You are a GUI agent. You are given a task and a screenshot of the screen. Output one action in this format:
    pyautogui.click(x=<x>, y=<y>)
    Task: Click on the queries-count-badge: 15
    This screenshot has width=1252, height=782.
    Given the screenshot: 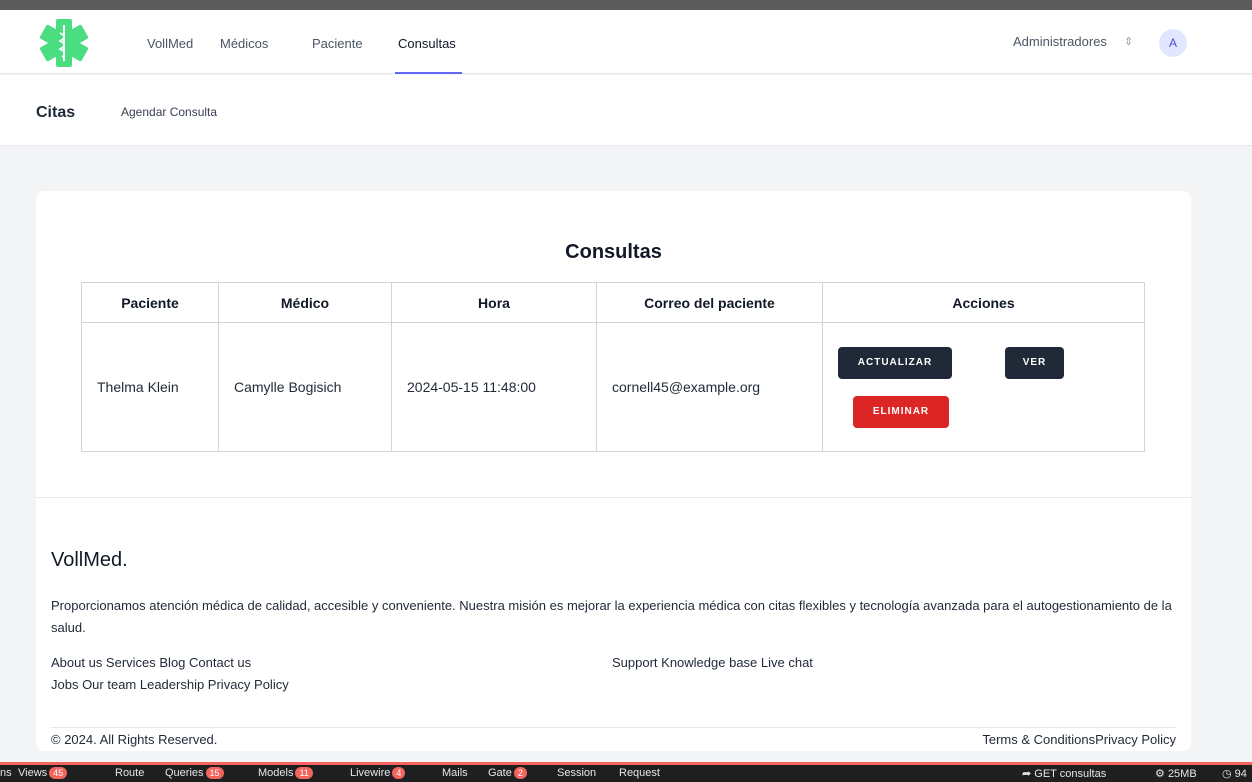 What is the action you would take?
    pyautogui.click(x=214, y=773)
    